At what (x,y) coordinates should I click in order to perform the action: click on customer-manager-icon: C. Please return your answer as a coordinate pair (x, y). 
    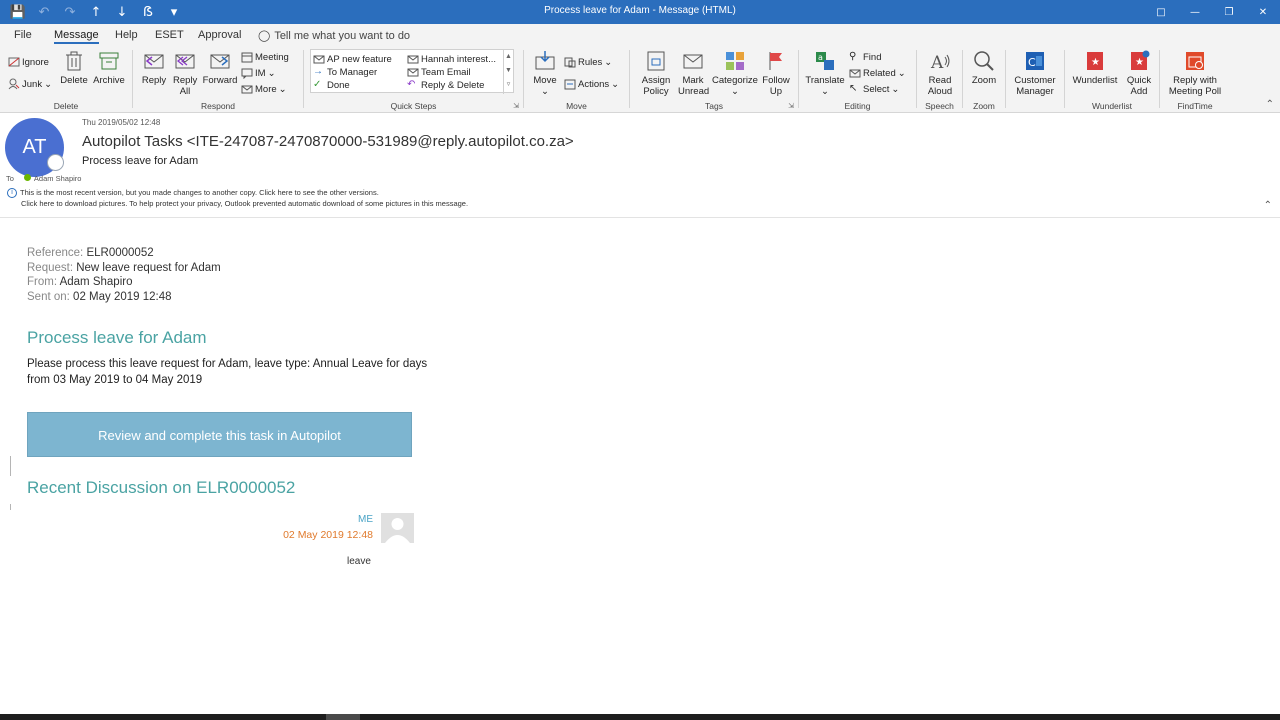
    Looking at the image, I should click on (1035, 61).